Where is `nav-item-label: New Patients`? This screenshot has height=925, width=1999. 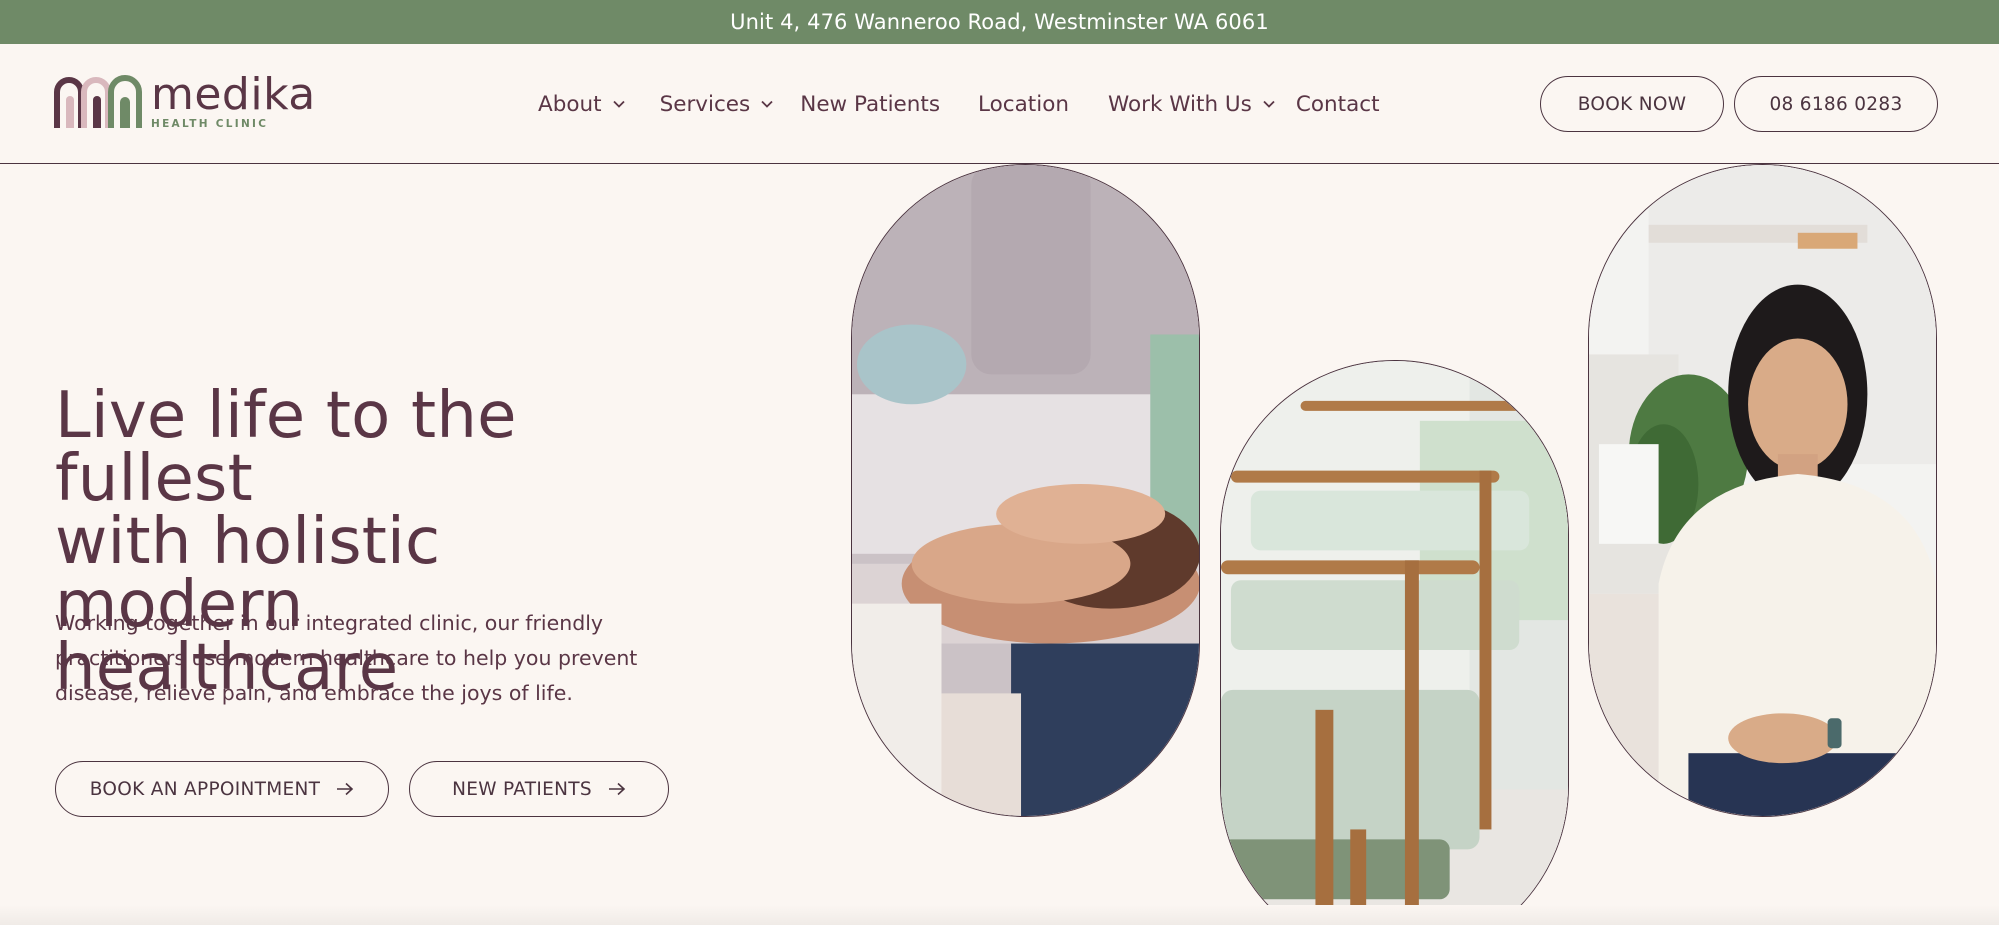
nav-item-label: New Patients is located at coordinates (870, 104).